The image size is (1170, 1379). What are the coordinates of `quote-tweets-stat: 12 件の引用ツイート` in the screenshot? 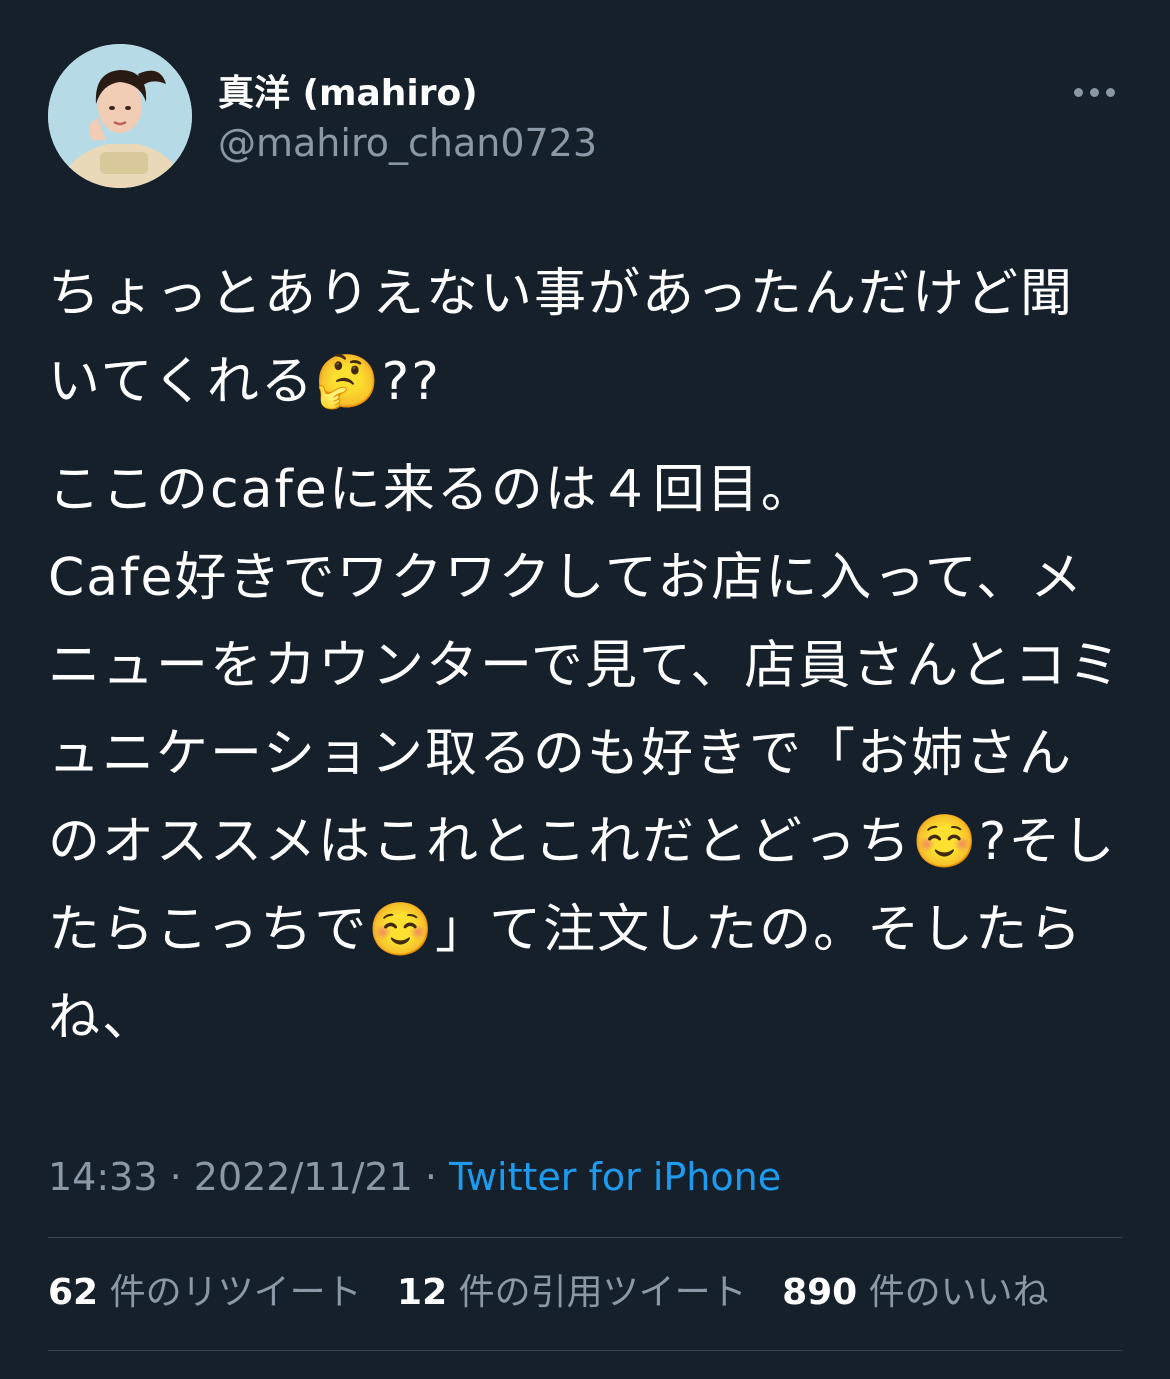 It's located at (572, 1293).